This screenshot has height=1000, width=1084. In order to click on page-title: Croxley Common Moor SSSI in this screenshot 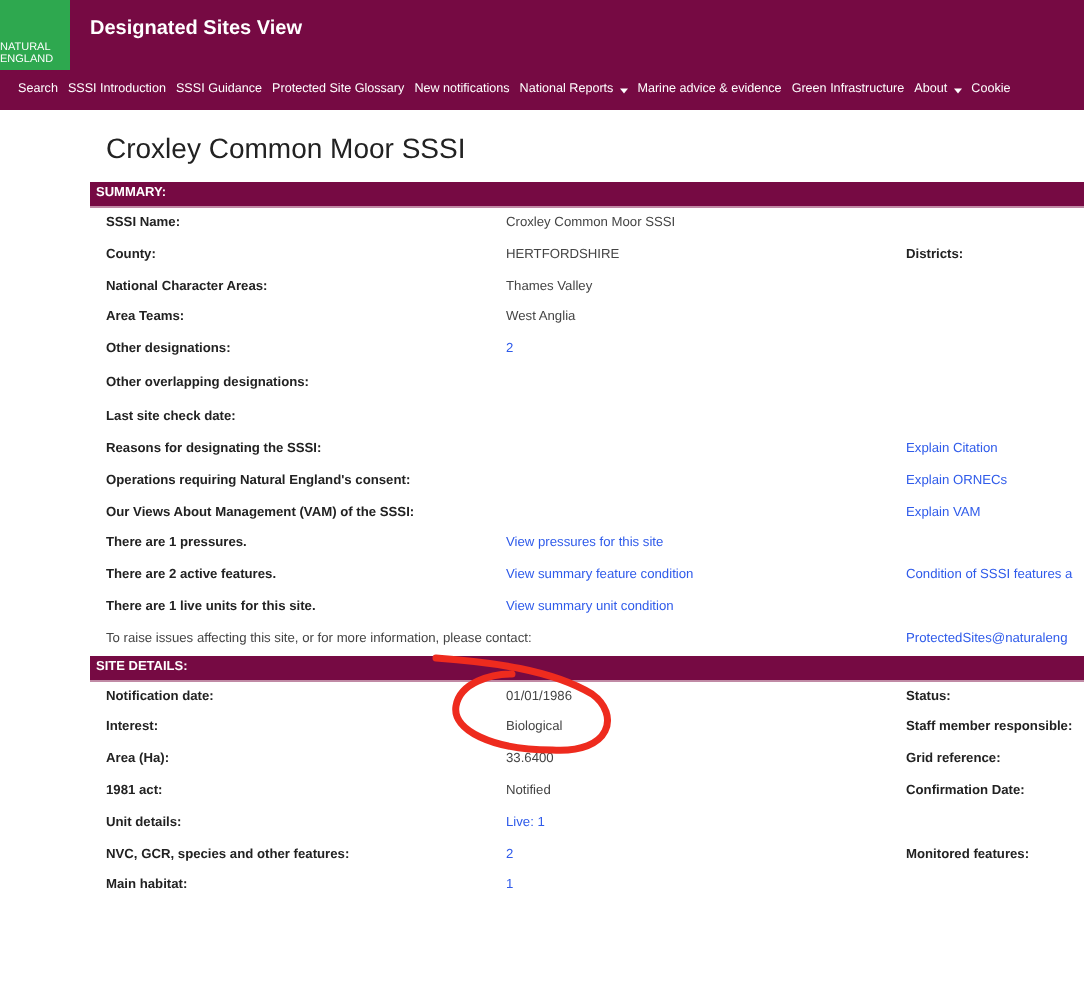, I will do `click(287, 149)`.